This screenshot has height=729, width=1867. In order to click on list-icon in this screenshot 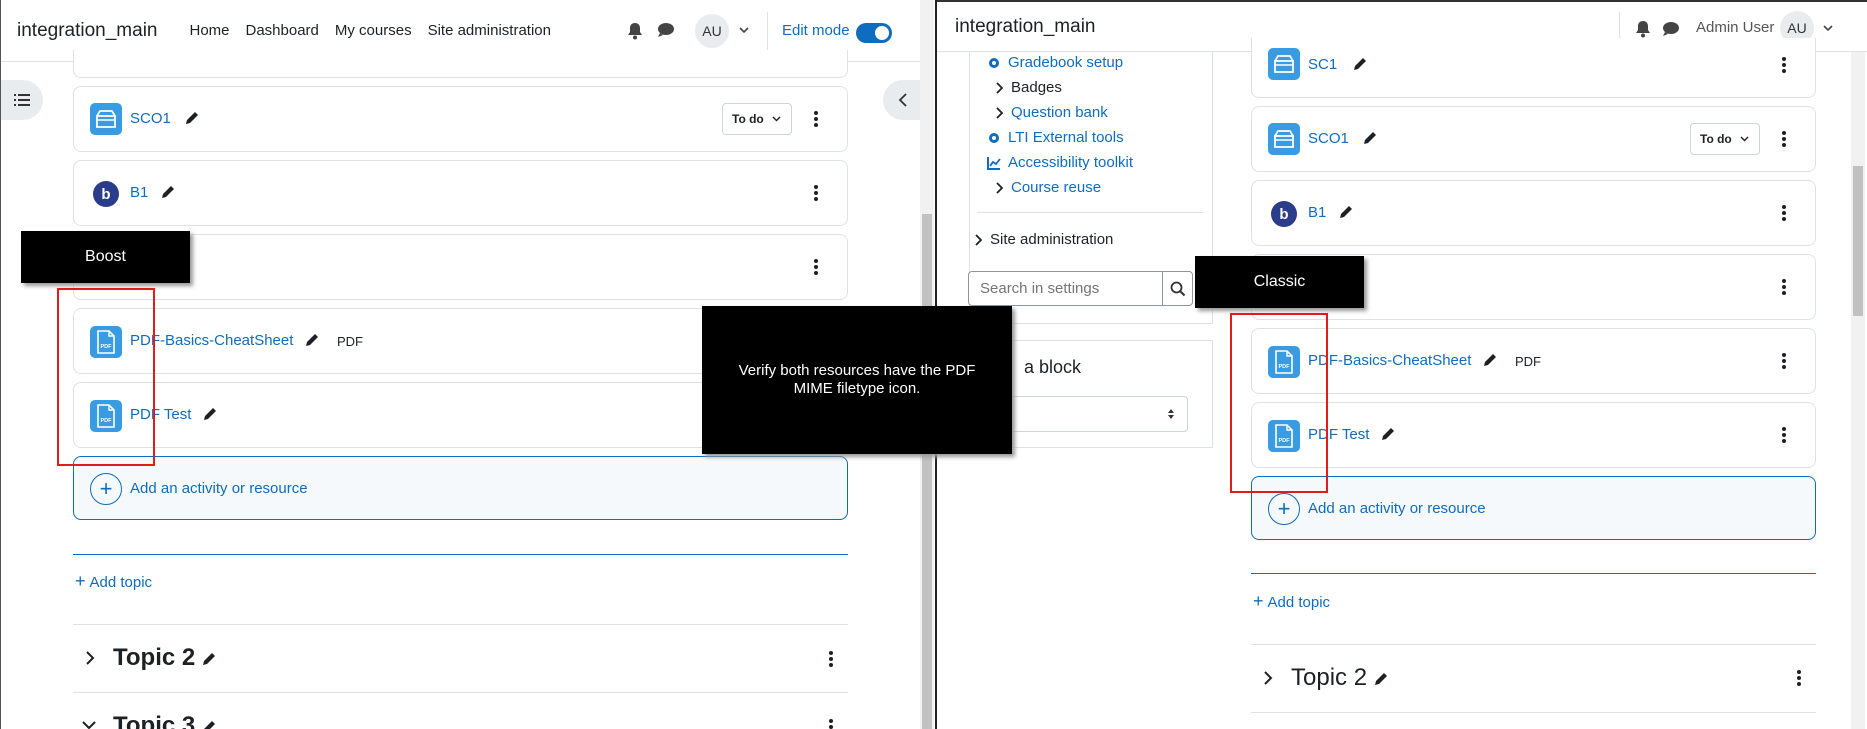, I will do `click(22, 100)`.